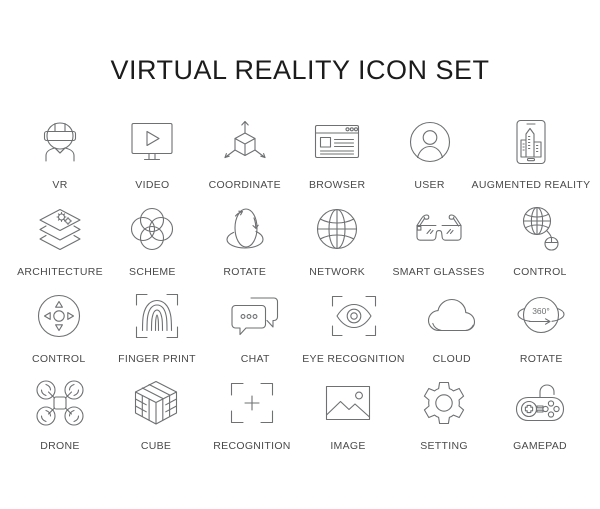  I want to click on video-monitor-play-icon, so click(152, 142).